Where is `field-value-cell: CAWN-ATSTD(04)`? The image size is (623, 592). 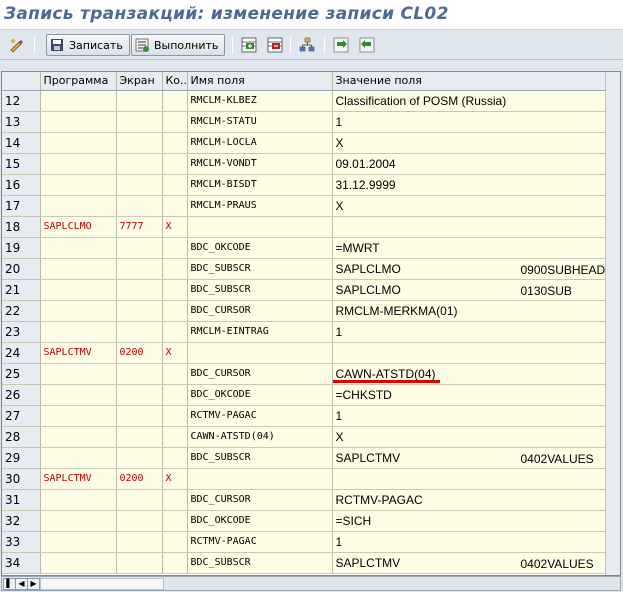 field-value-cell: CAWN-ATSTD(04) is located at coordinates (469, 374).